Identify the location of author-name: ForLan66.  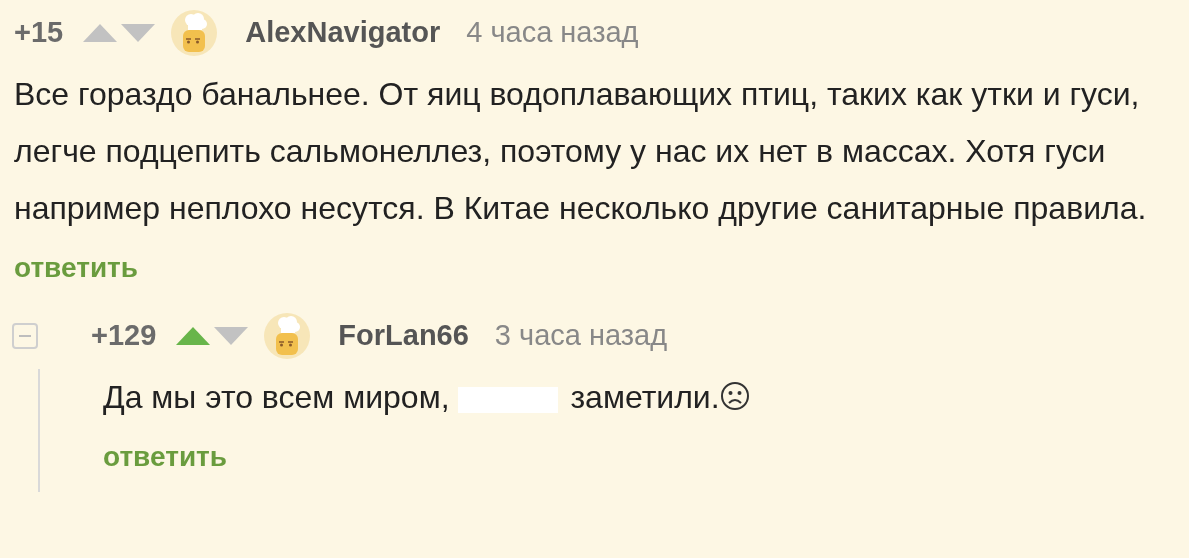
(403, 336).